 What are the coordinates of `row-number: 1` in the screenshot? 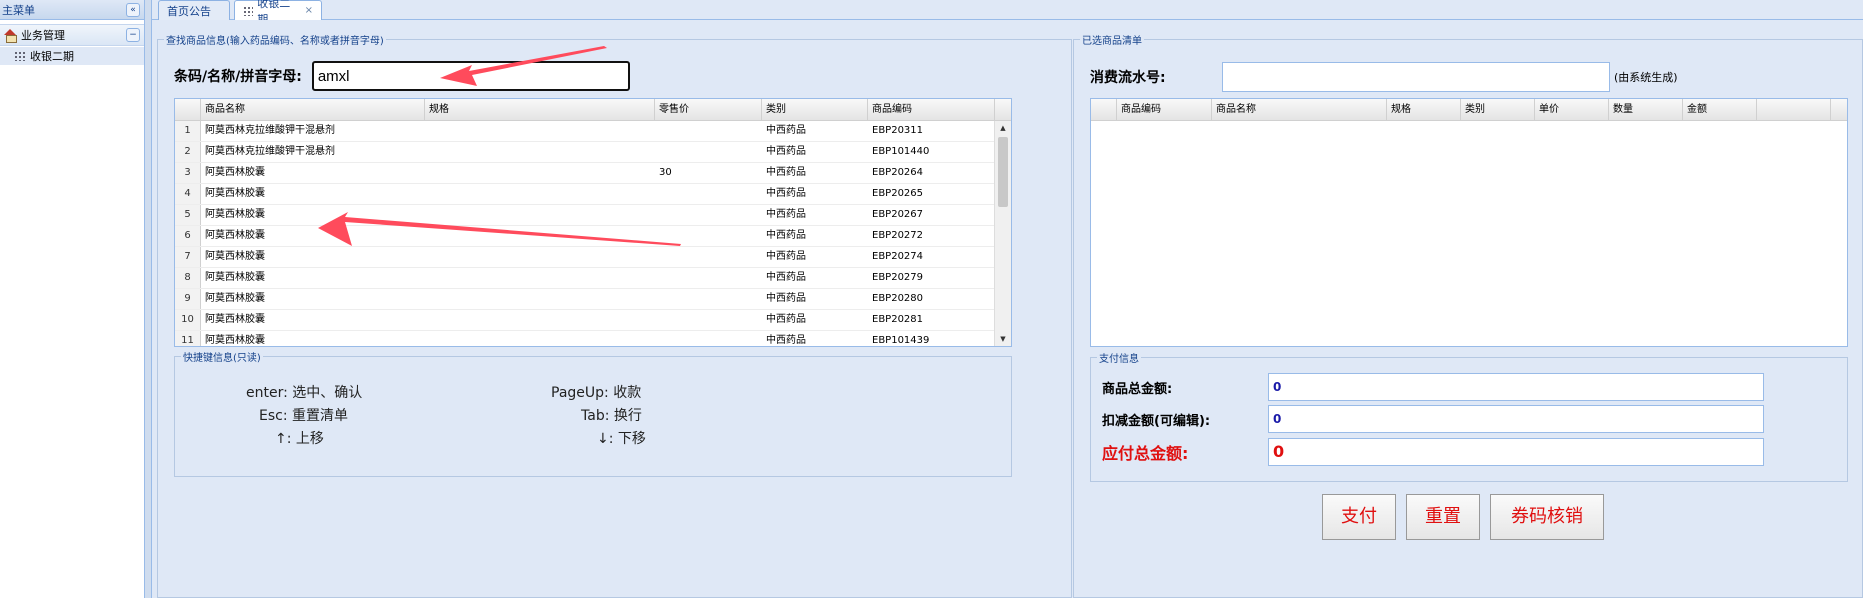 It's located at (188, 131).